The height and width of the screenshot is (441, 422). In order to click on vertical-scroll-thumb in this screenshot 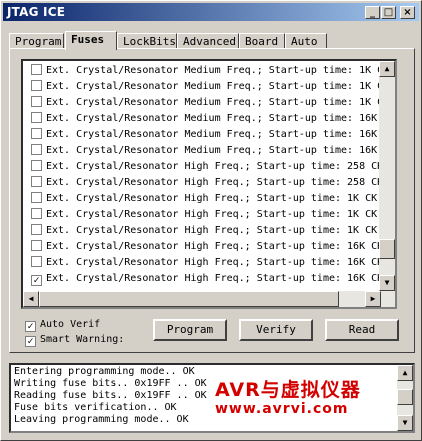, I will do `click(387, 249)`.